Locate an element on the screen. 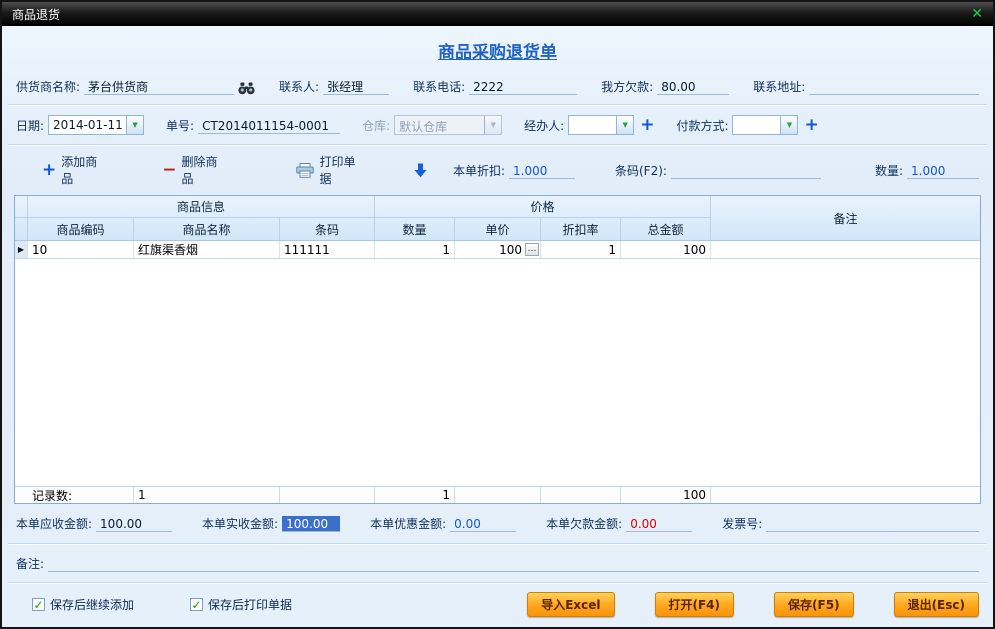  warehouse-combobox: 默认仓库 ▼ is located at coordinates (448, 125).